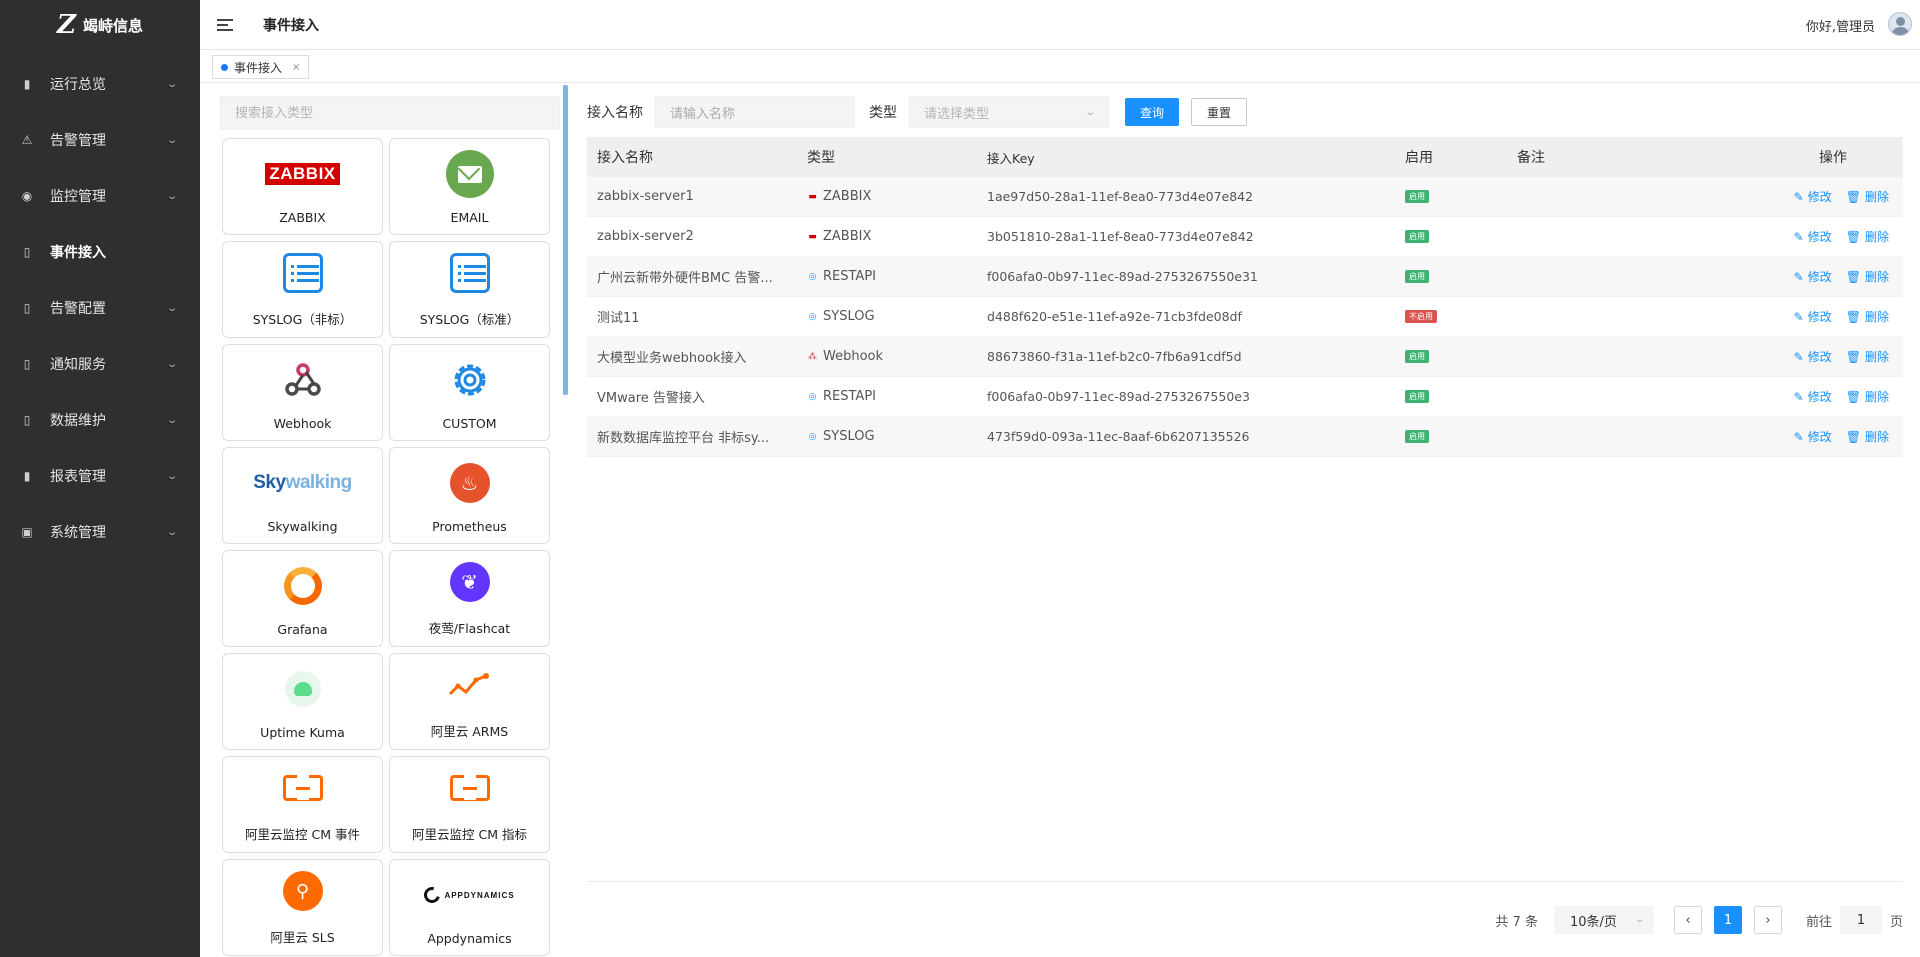 This screenshot has height=957, width=1920. I want to click on access-type-card: ♨ Prometheus, so click(469, 495).